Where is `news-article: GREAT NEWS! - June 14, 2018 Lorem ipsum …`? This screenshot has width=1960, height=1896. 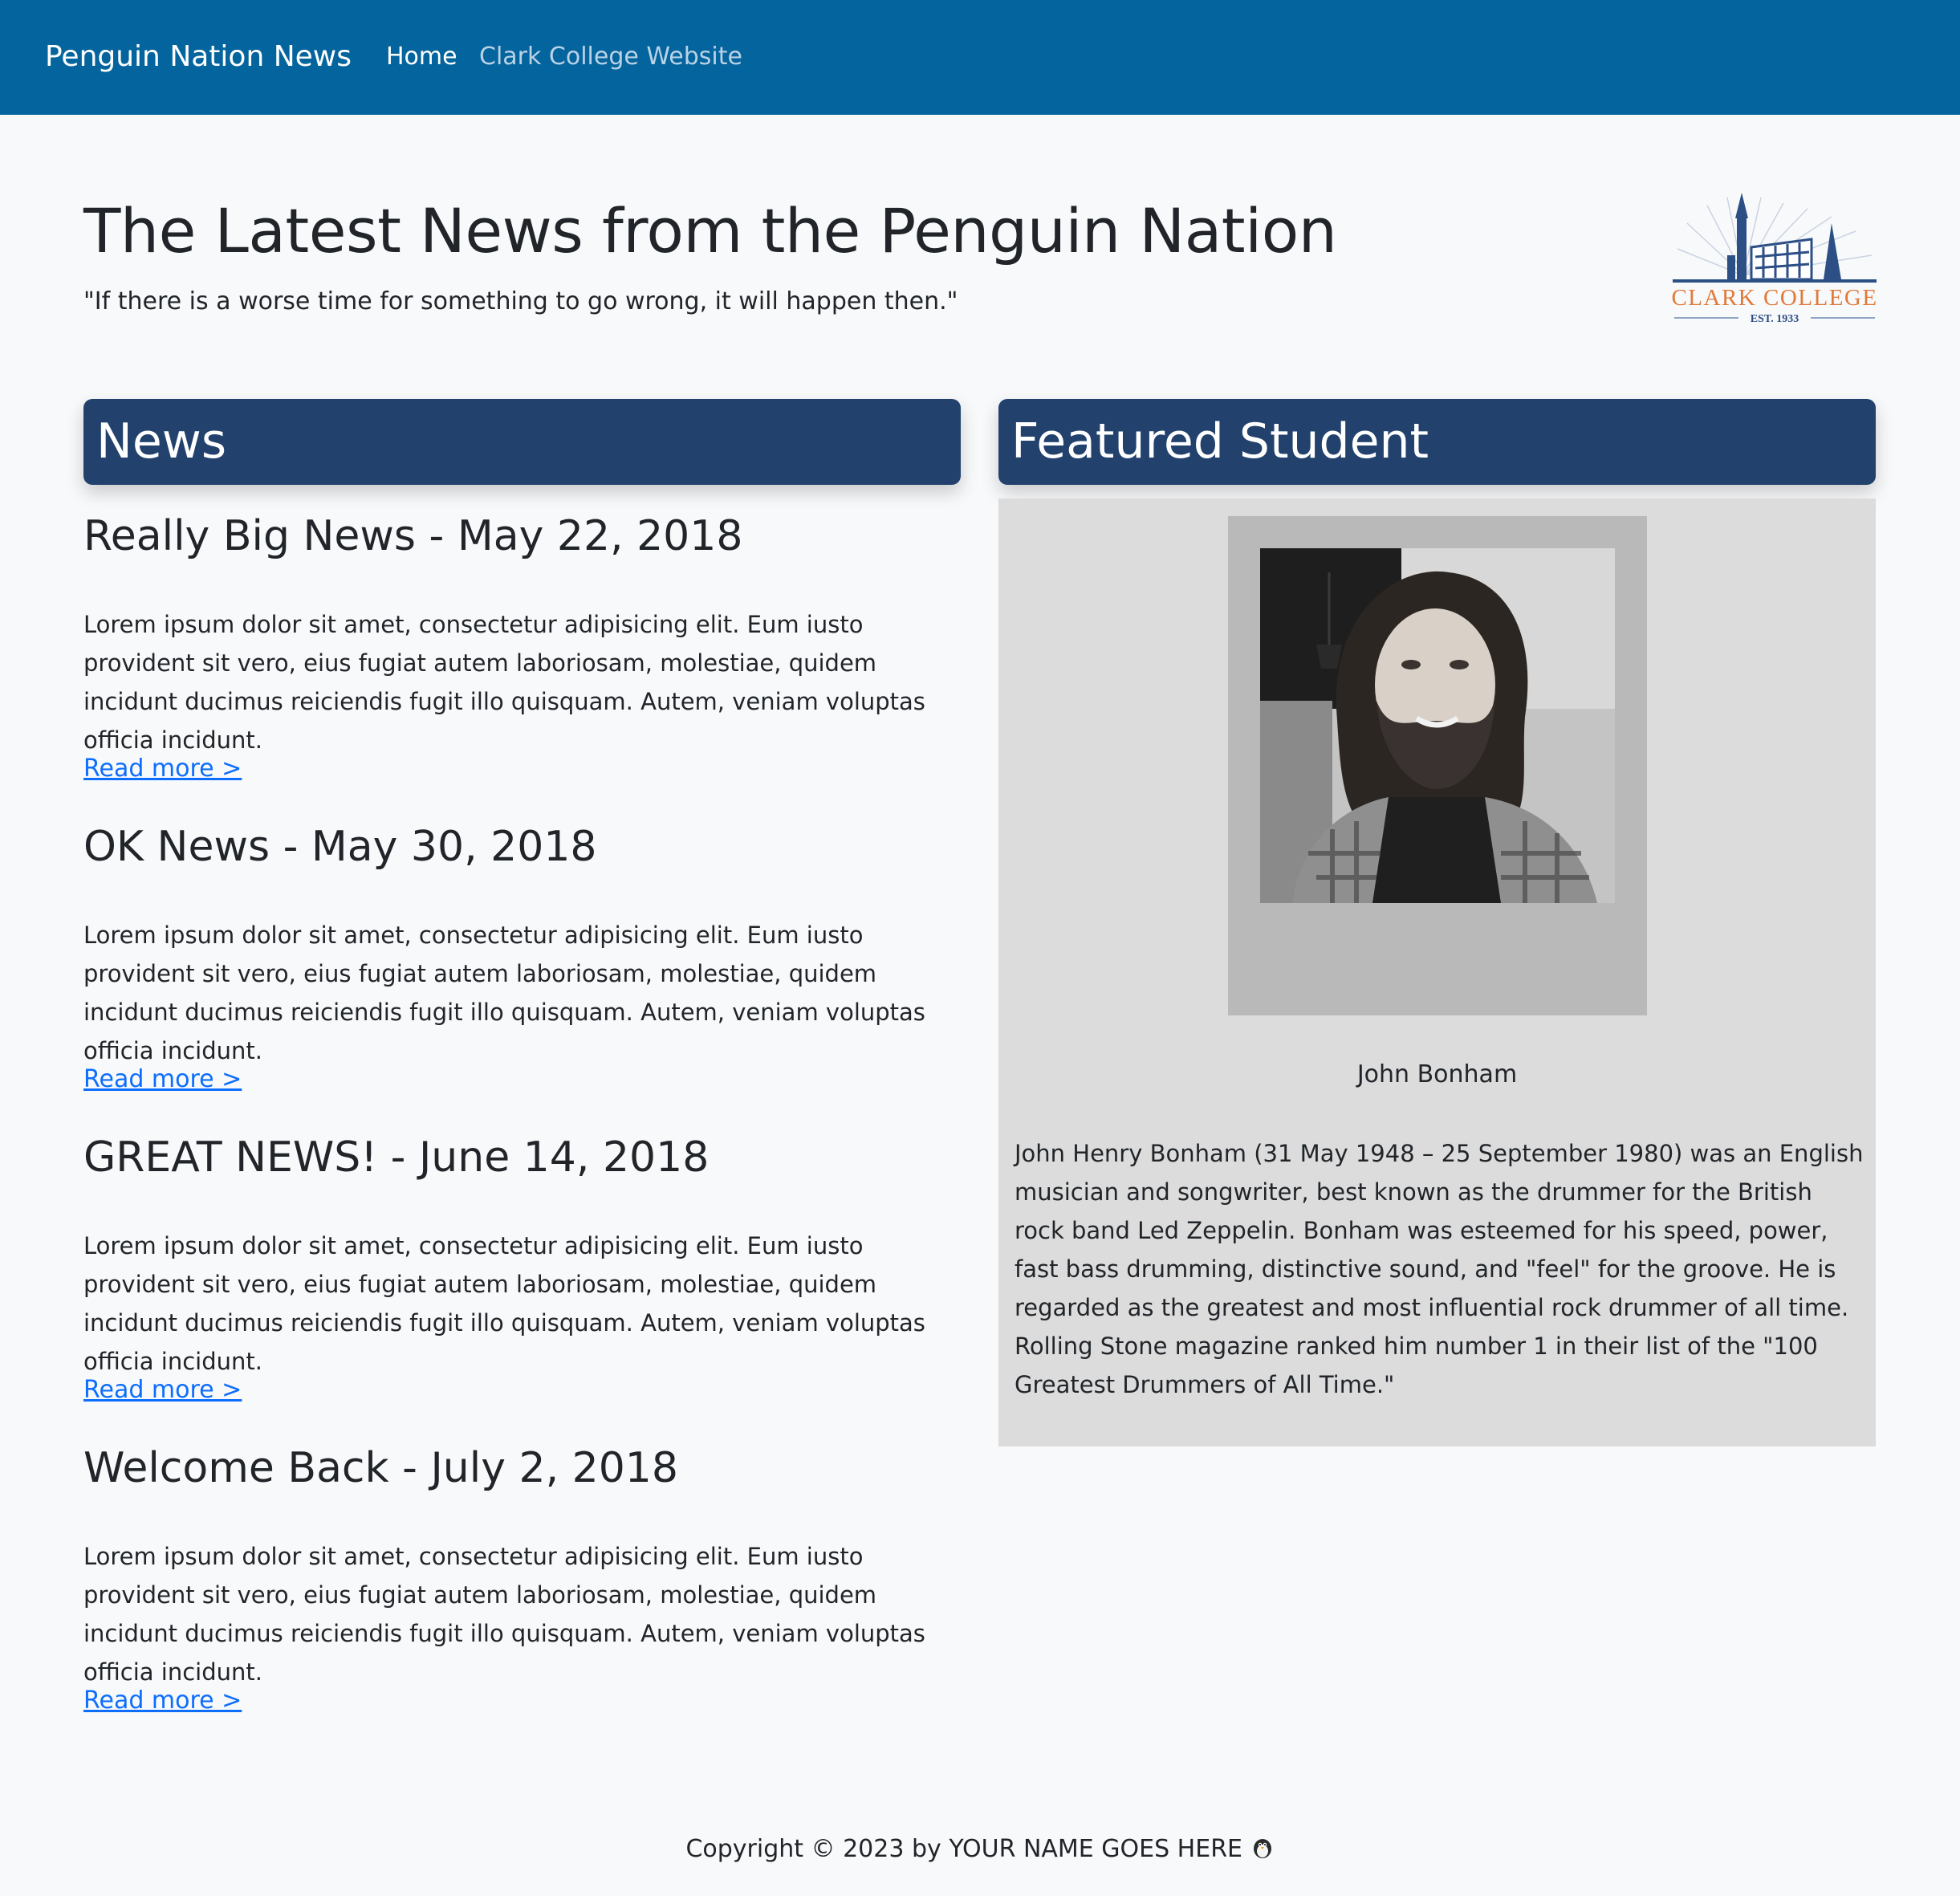 news-article: GREAT NEWS! - June 14, 2018 Lorem ipsum … is located at coordinates (522, 1268).